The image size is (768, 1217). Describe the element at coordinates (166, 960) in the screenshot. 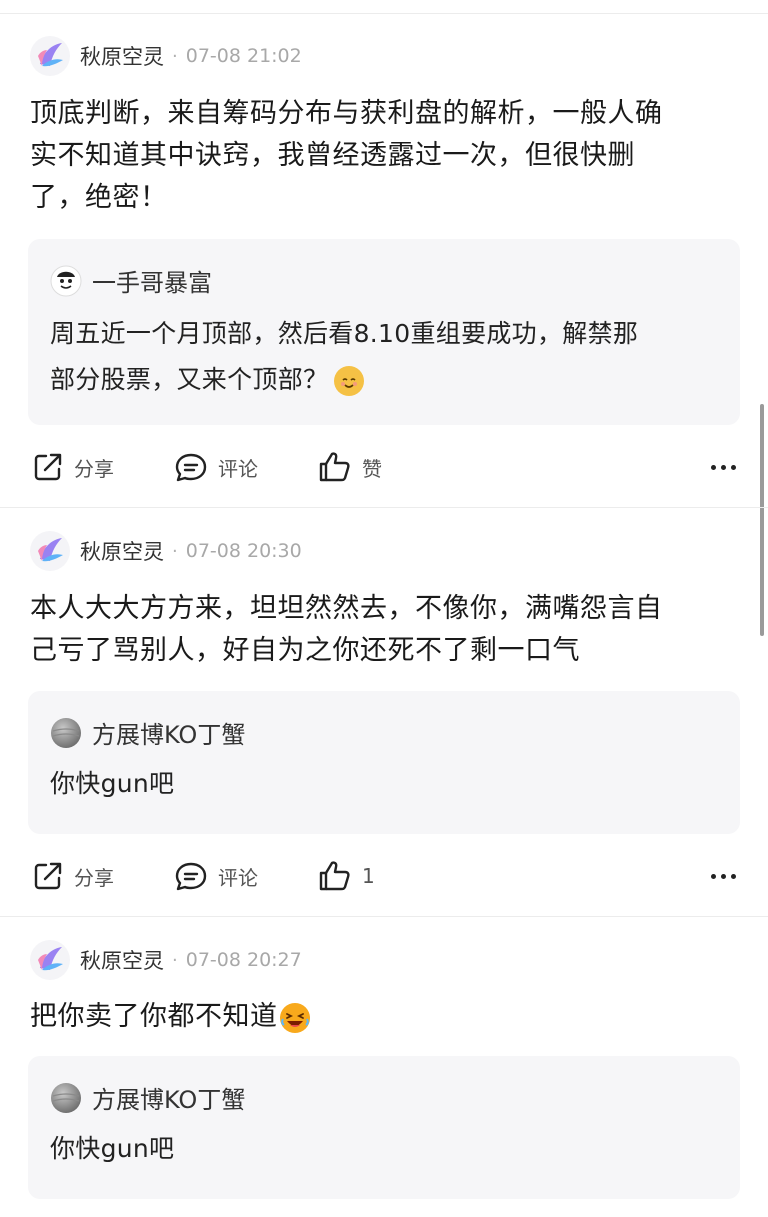

I see `post-header: 秋原空灵 · 07-08 20:27` at that location.